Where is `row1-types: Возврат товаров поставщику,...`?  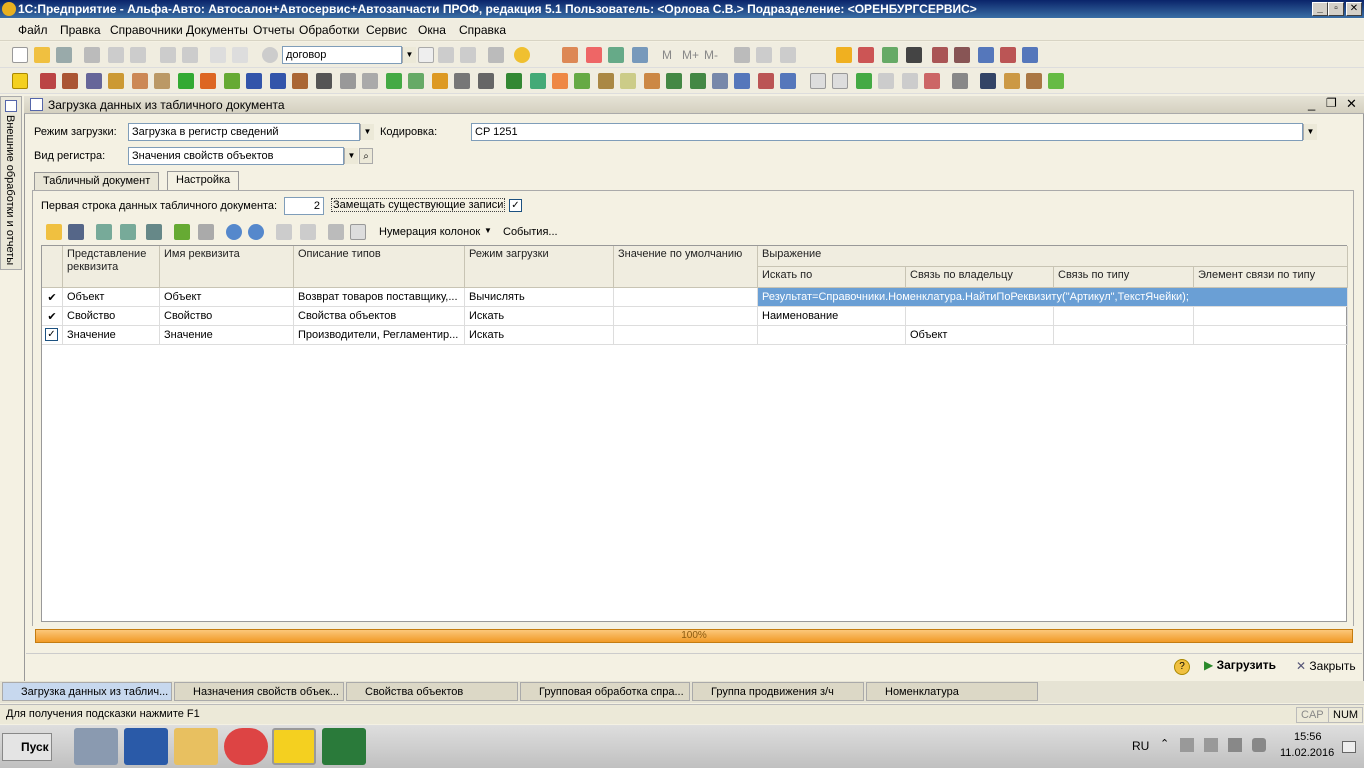 row1-types: Возврат товаров поставщику,... is located at coordinates (379, 297).